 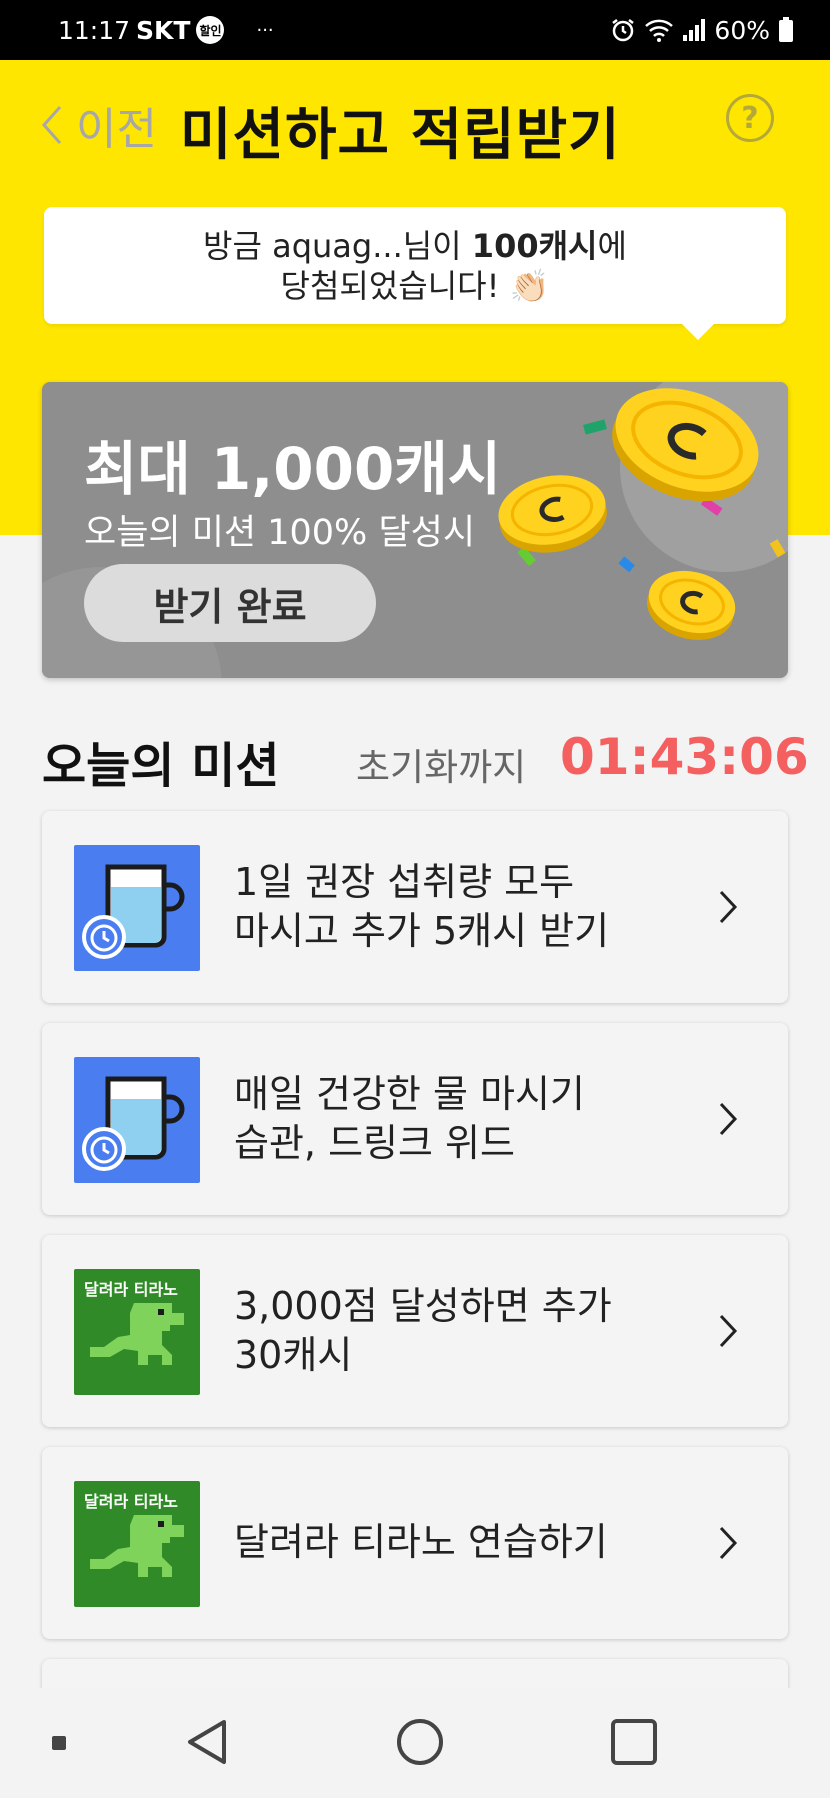 I want to click on mission-title-line-1: 매일 건강한 물 마시기, so click(x=409, y=1093).